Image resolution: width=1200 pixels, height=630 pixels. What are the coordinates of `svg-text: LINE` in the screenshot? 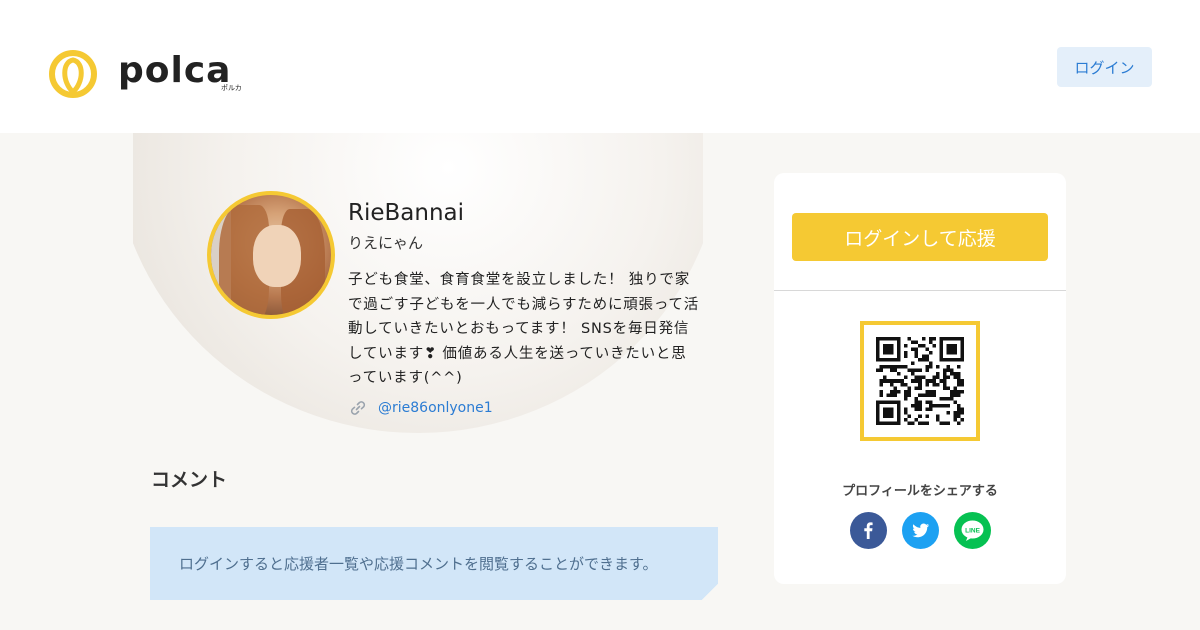 It's located at (972, 530).